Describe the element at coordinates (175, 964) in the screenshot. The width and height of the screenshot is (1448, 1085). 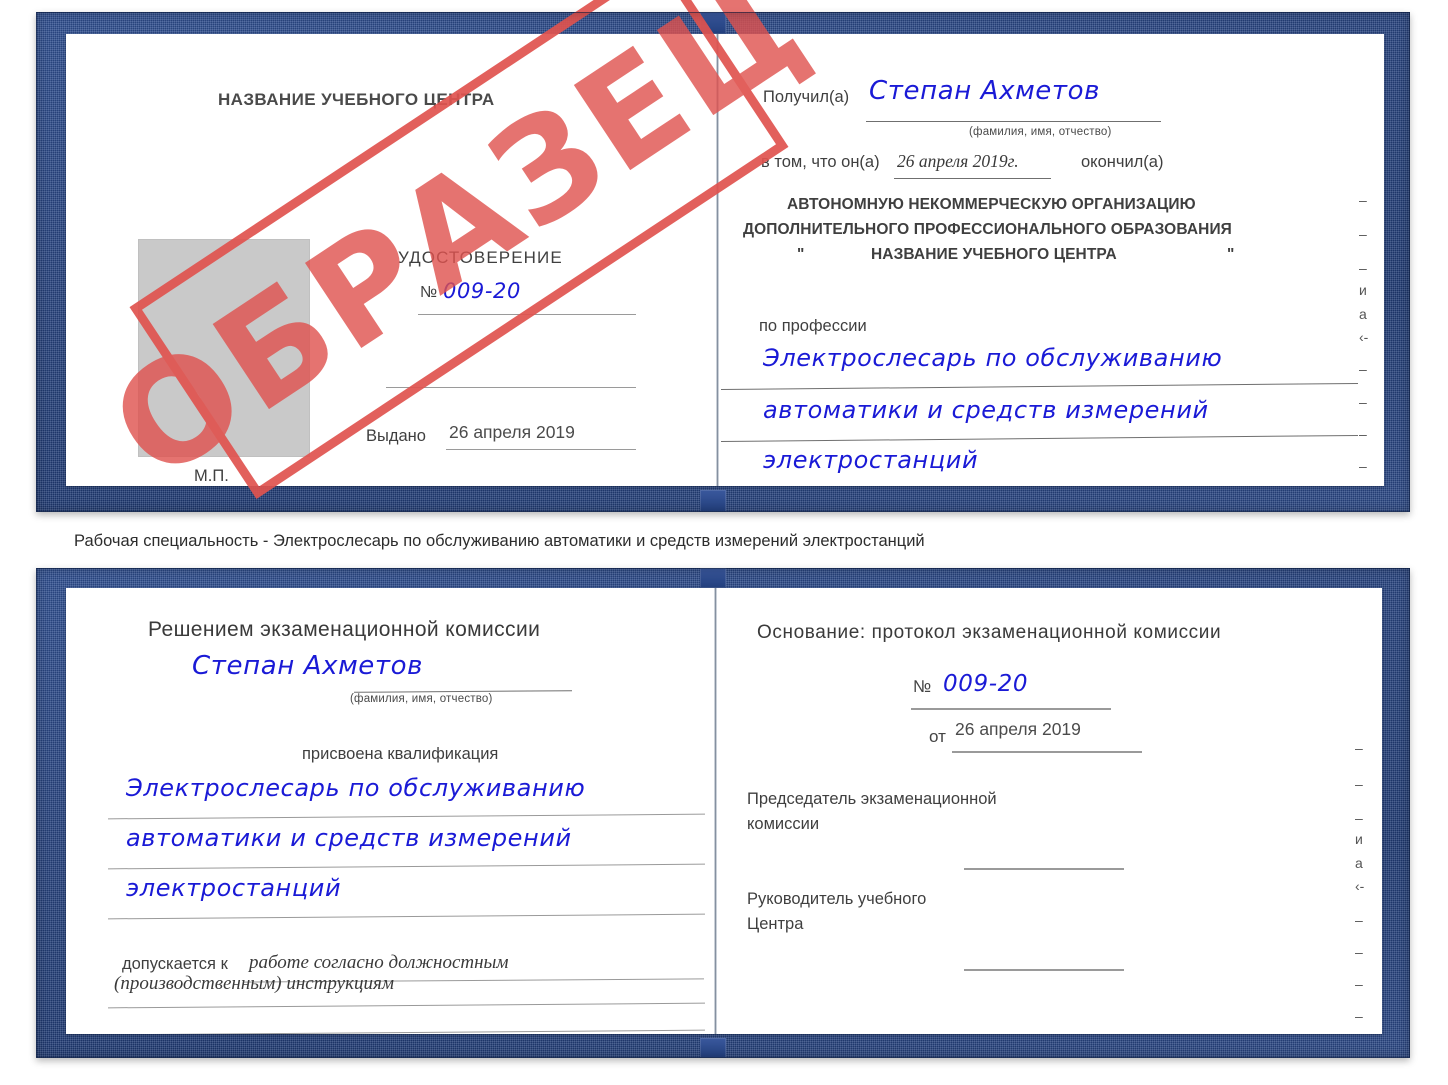
I see `admitted-label: допускается к` at that location.